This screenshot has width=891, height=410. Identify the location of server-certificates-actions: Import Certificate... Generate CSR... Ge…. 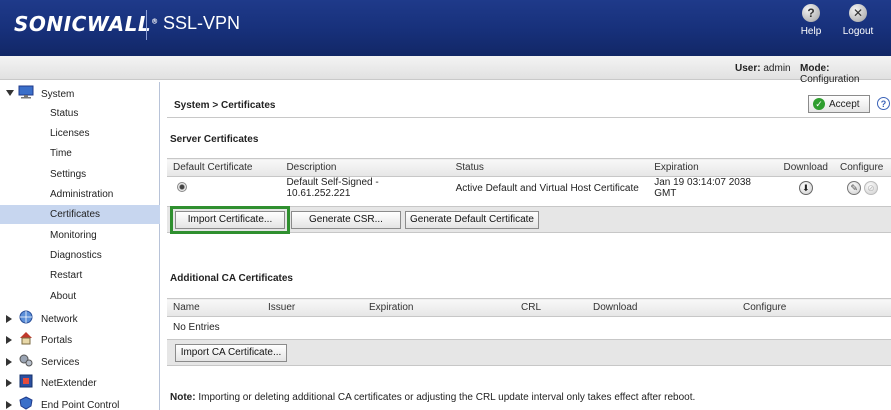
(529, 220).